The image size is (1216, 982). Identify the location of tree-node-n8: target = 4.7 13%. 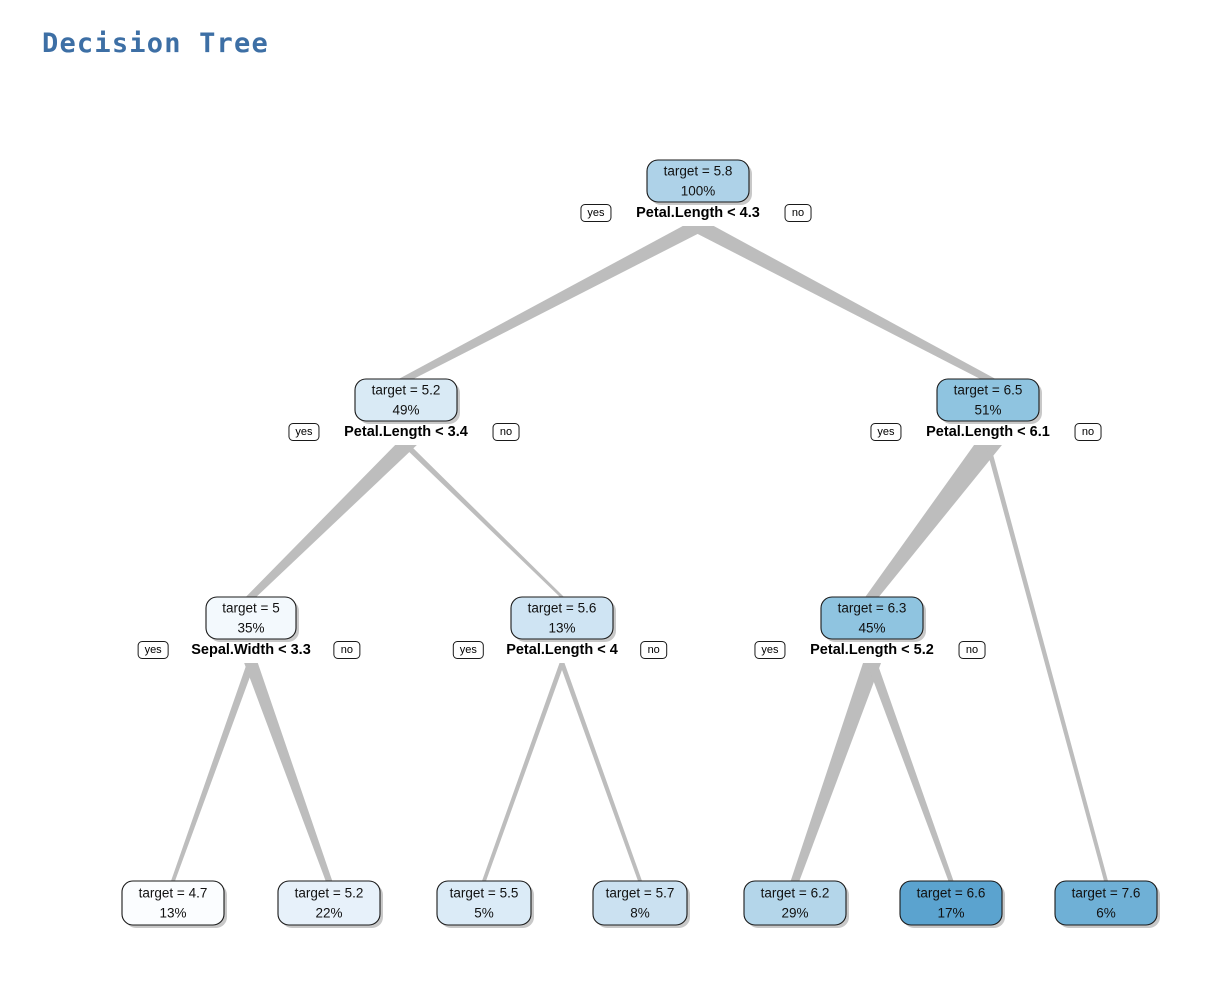
(174, 904).